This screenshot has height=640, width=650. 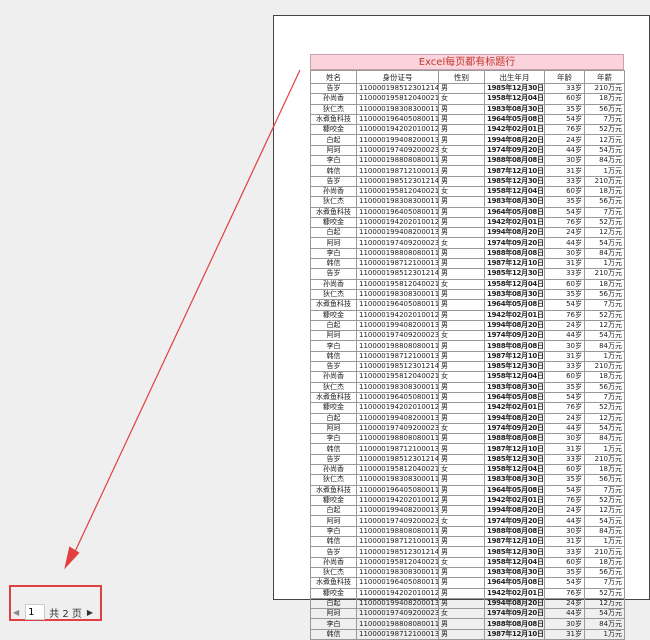 What do you see at coordinates (65, 614) in the screenshot?
I see `total-pages-label: 共 2 页` at bounding box center [65, 614].